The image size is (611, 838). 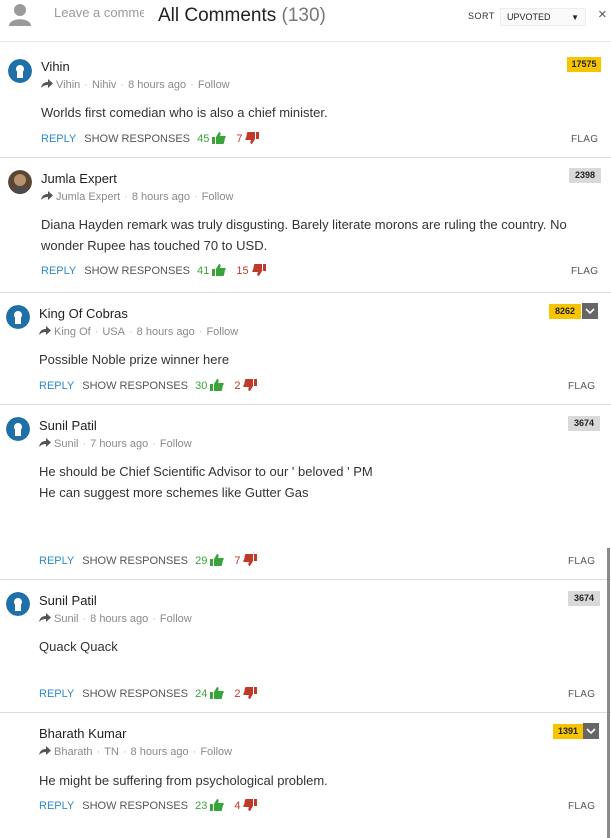 What do you see at coordinates (237, 806) in the screenshot?
I see `downvote-count: 4` at bounding box center [237, 806].